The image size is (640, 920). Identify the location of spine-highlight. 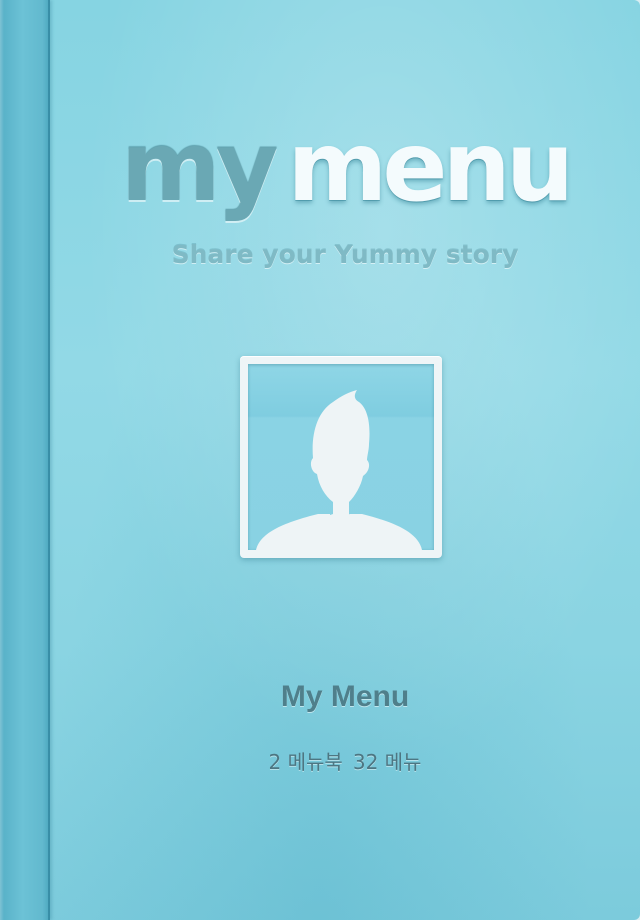
(2, 460).